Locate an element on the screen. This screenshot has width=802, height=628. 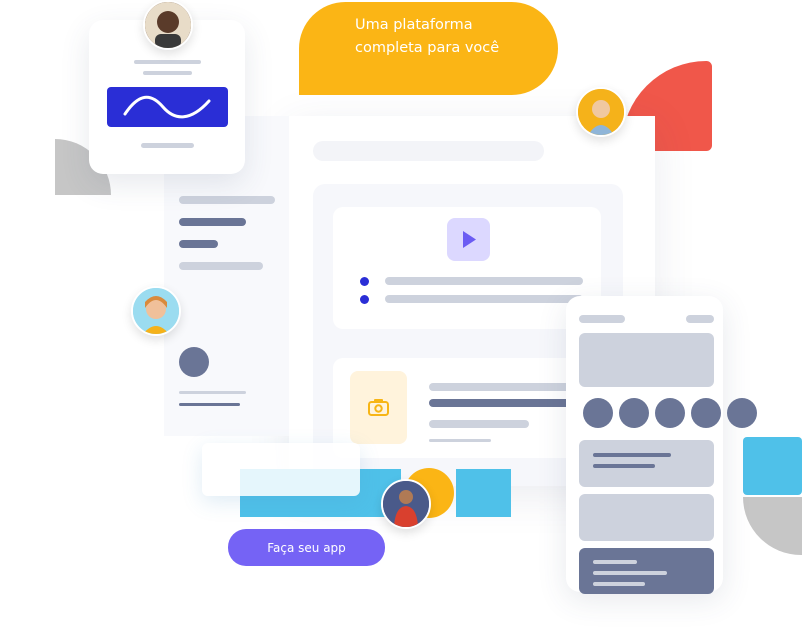
camera-button is located at coordinates (378, 407).